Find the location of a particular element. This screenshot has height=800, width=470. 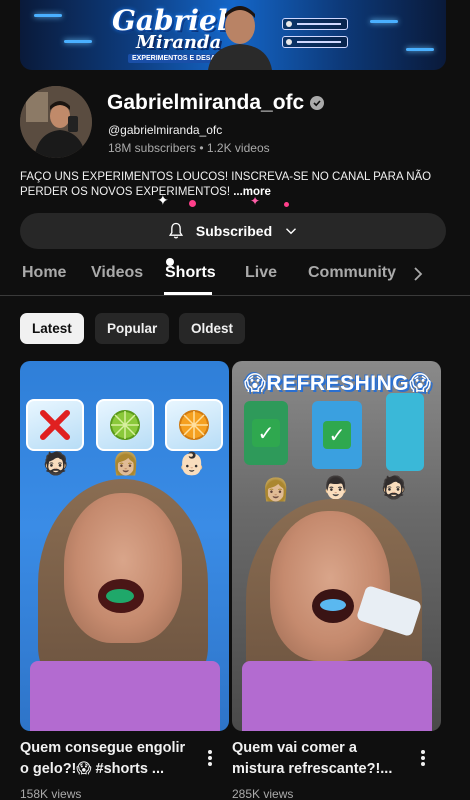

channel-handle: @gabrielmiranda_ofc is located at coordinates (165, 130).